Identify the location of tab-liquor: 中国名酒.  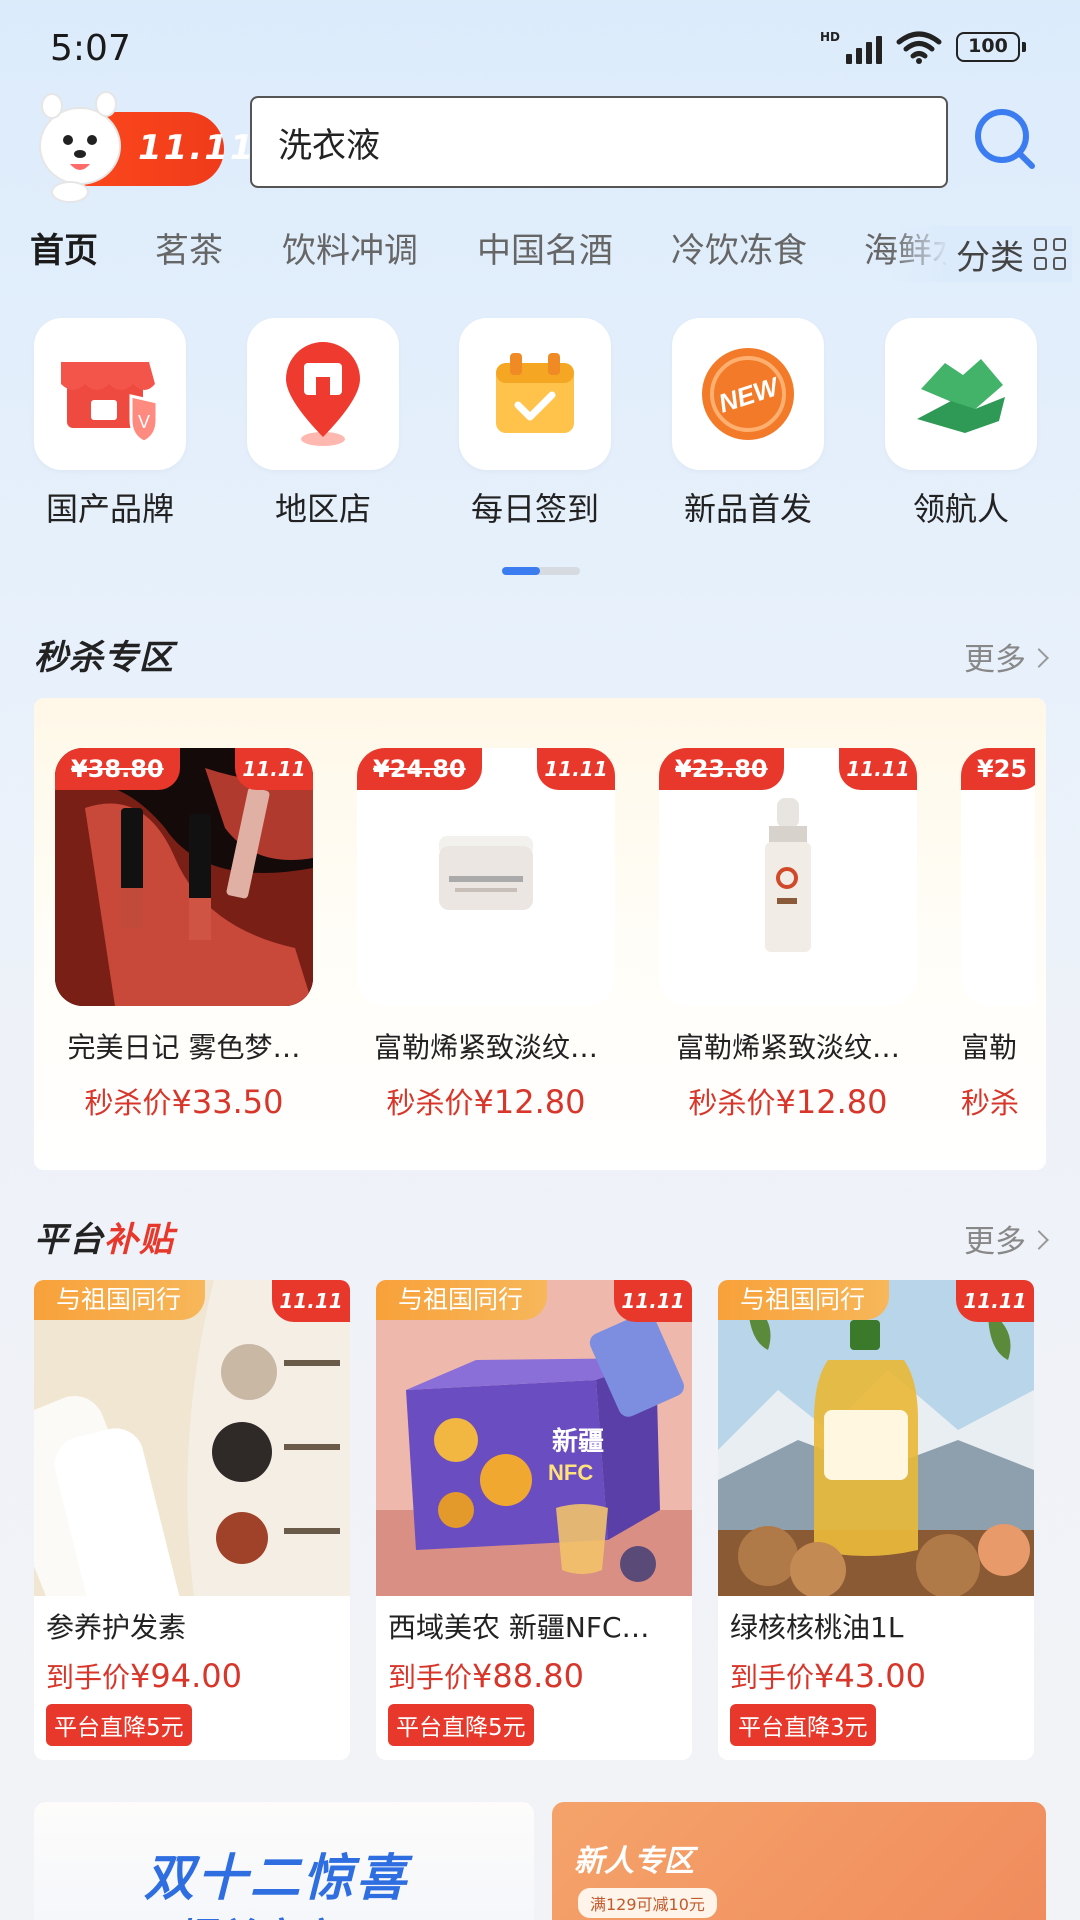
(545, 251).